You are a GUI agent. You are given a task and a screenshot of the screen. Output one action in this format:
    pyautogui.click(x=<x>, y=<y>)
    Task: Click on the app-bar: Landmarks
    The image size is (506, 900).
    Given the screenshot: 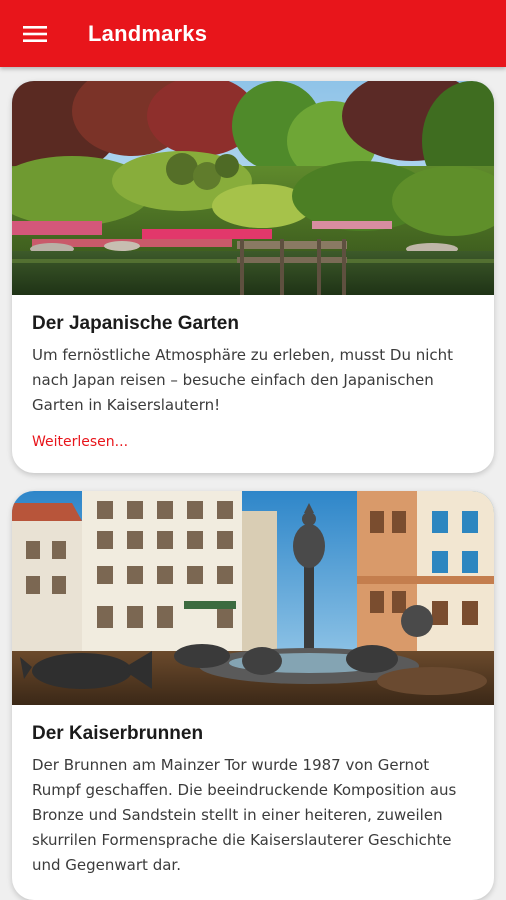 What is the action you would take?
    pyautogui.click(x=253, y=33)
    